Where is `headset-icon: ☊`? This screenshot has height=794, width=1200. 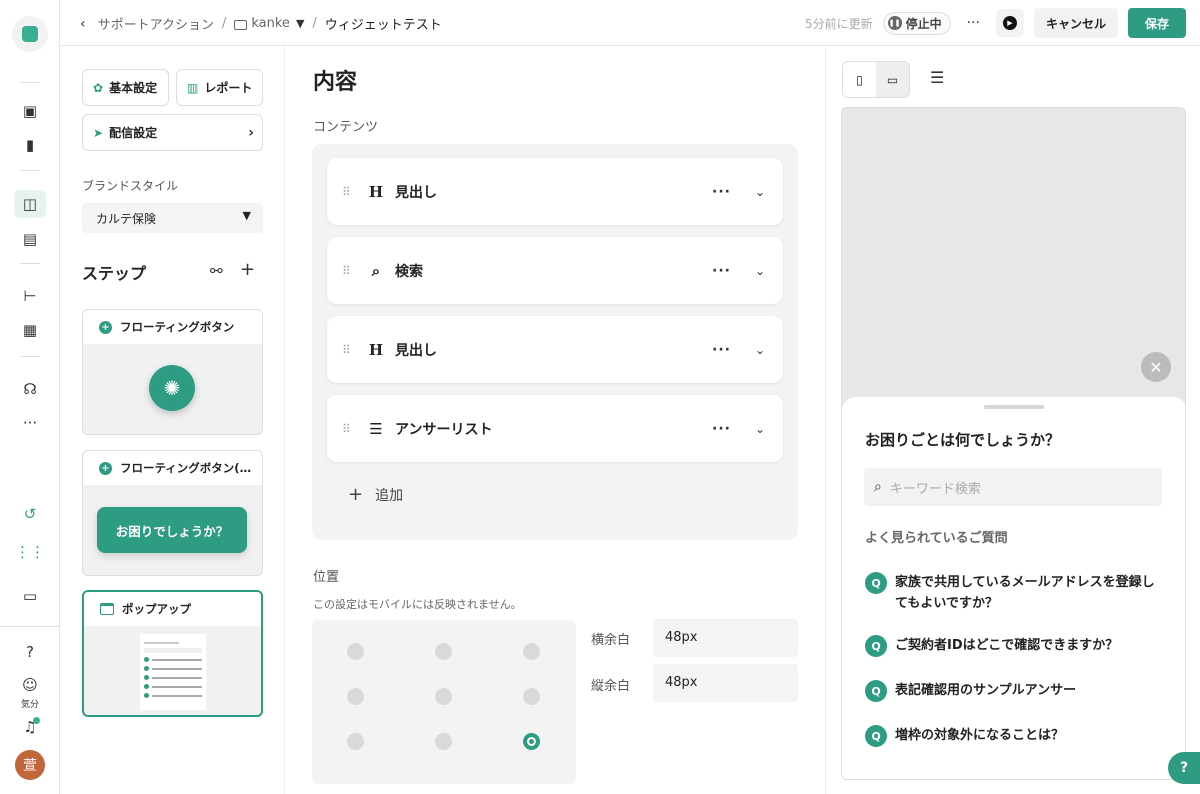
headset-icon: ☊ is located at coordinates (30, 389).